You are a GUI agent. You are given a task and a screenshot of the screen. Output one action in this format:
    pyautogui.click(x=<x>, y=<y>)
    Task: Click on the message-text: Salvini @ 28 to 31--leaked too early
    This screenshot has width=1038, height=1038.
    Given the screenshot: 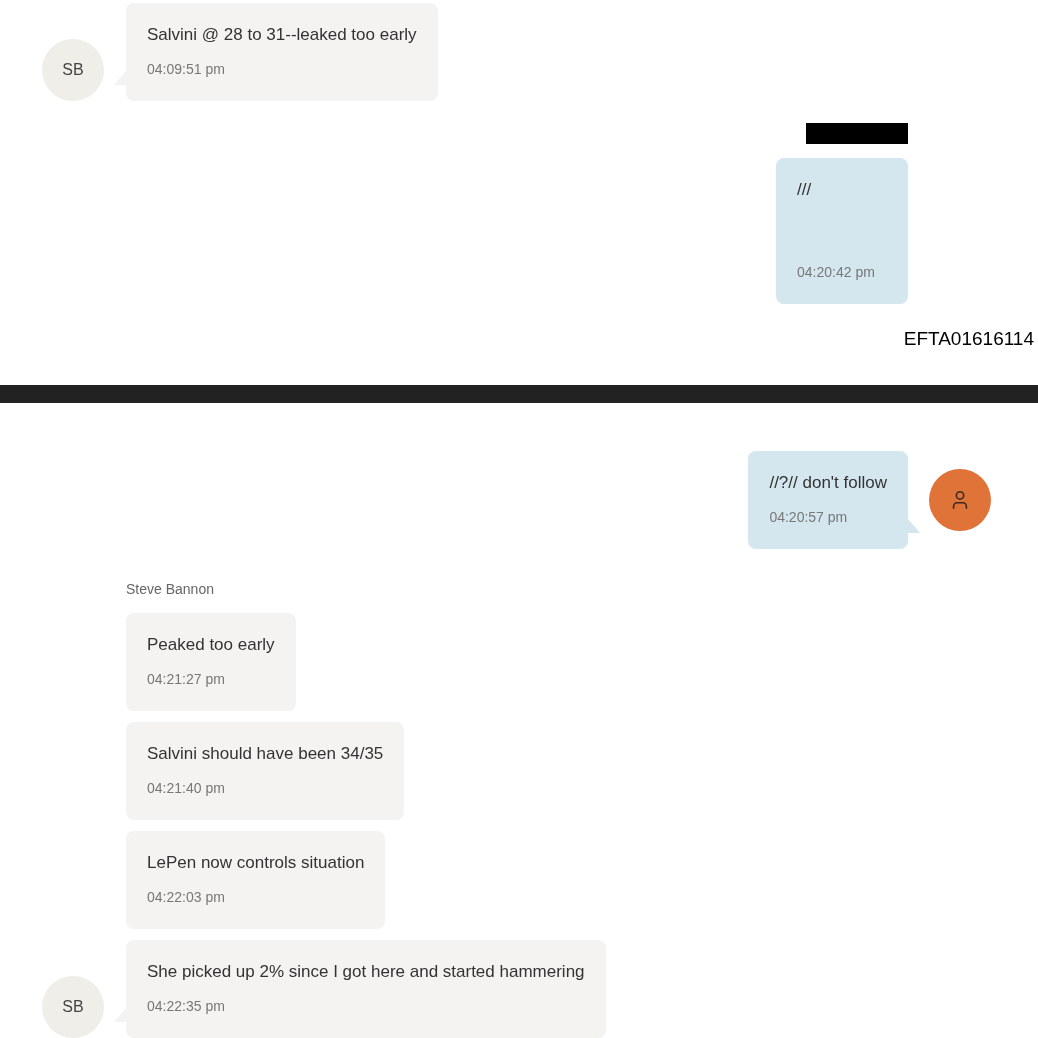 What is the action you would take?
    pyautogui.click(x=282, y=34)
    